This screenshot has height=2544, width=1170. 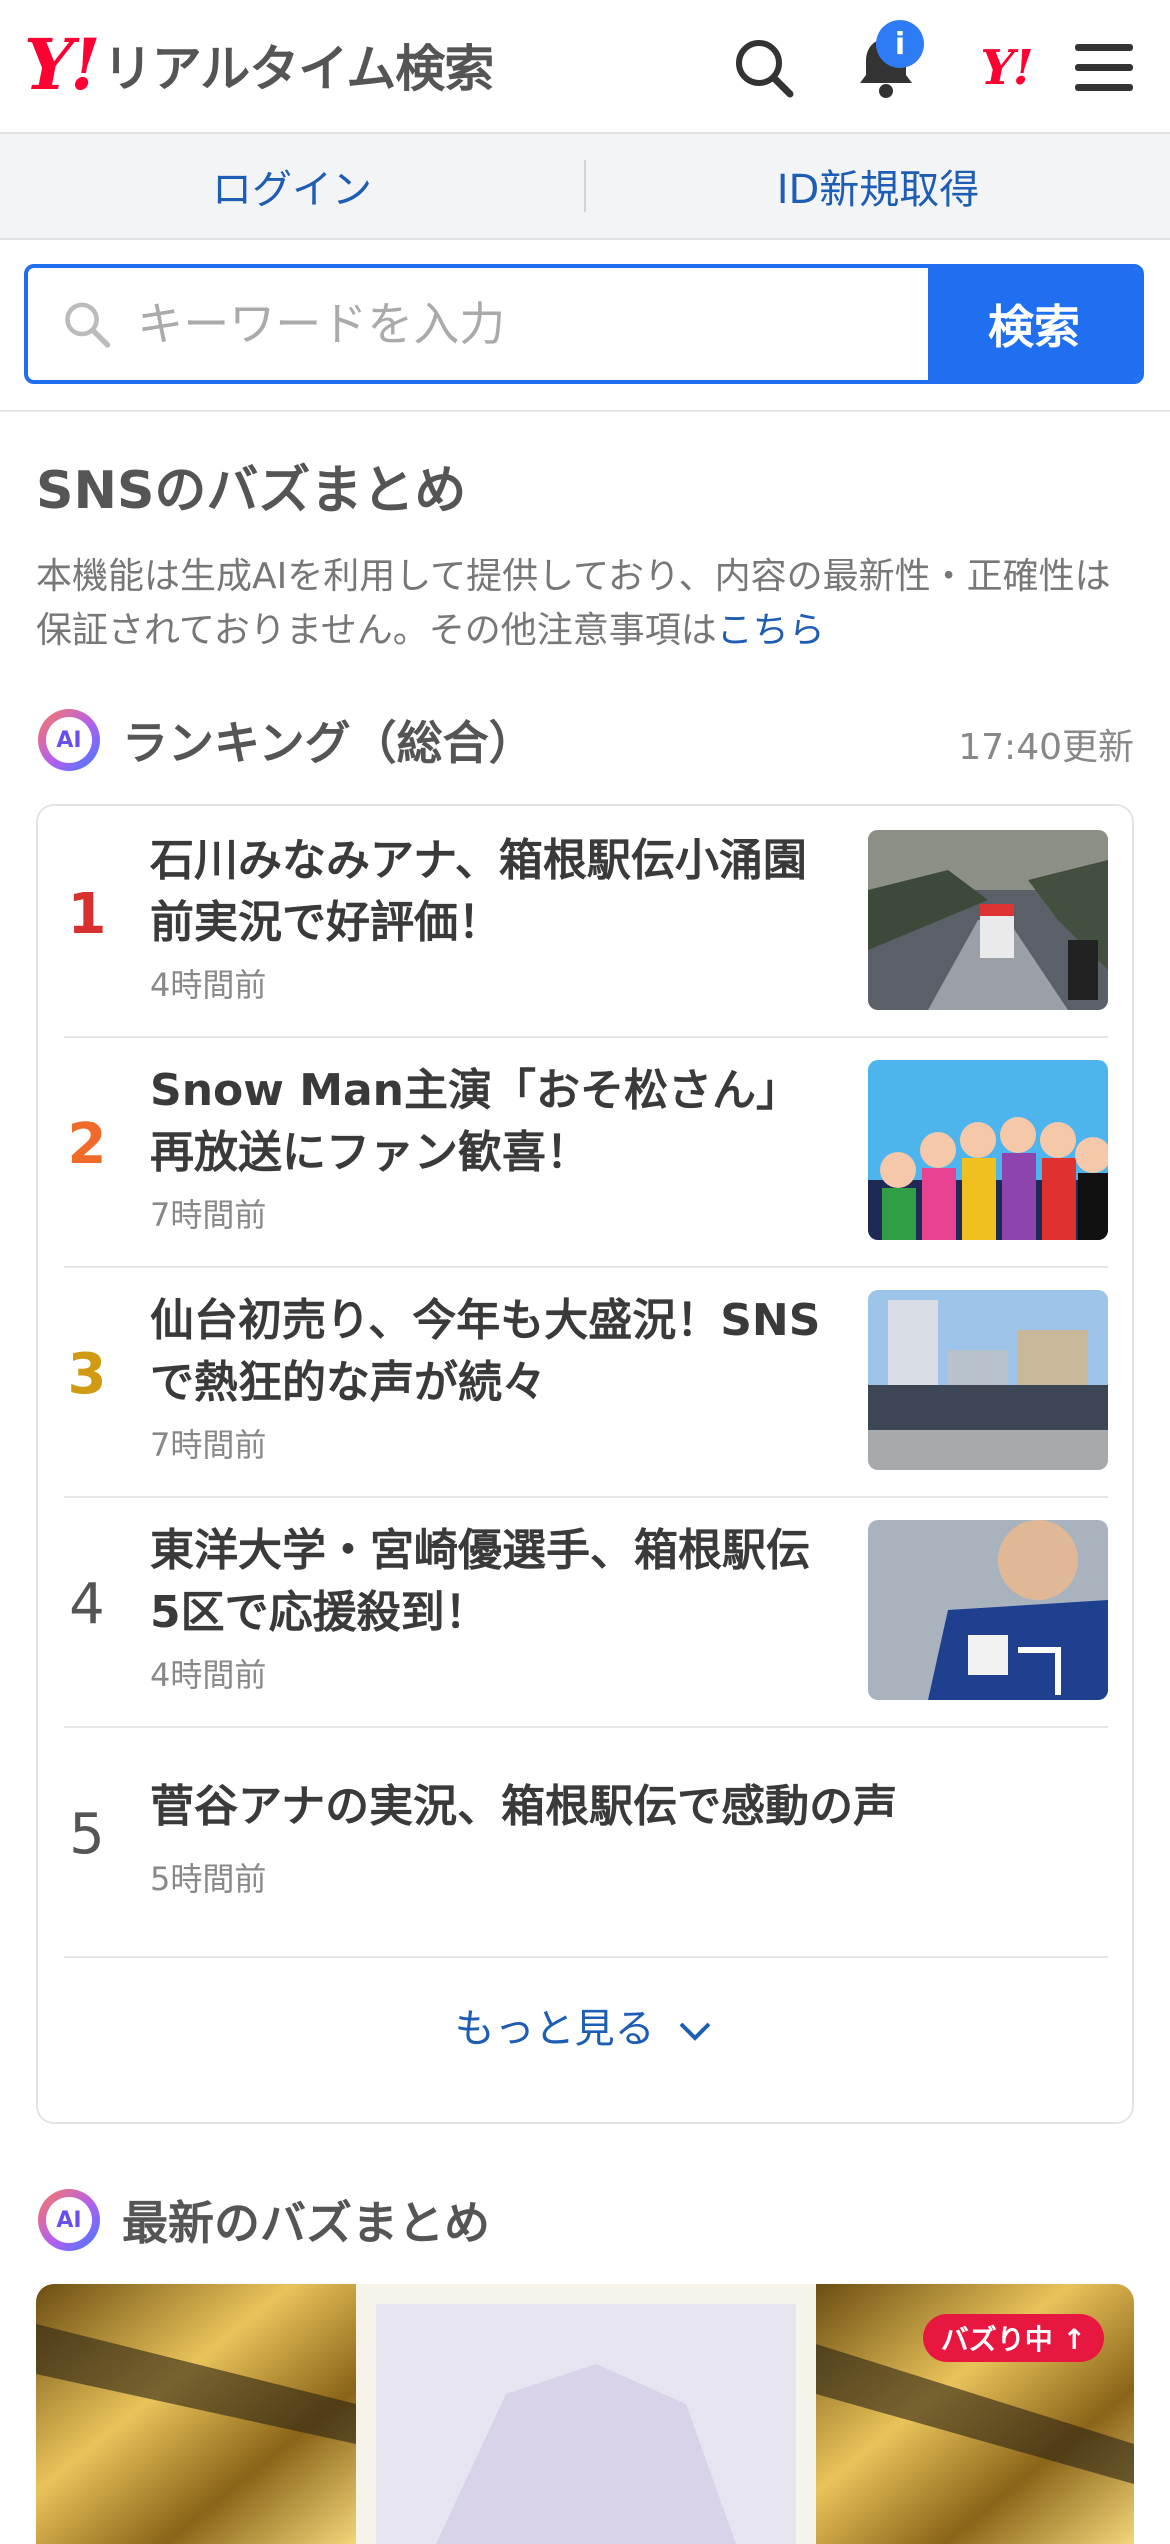 I want to click on latest-title: 最新のバズまとめ, so click(x=306, y=2223).